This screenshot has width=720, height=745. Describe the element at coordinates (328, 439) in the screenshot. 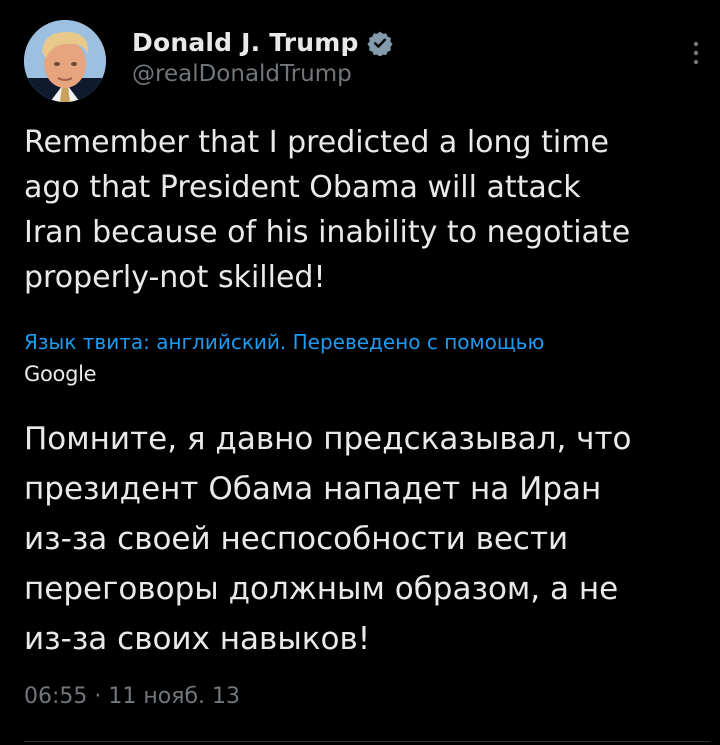

I see `translated-text-line: Помните, я давно предсказывал, что` at that location.